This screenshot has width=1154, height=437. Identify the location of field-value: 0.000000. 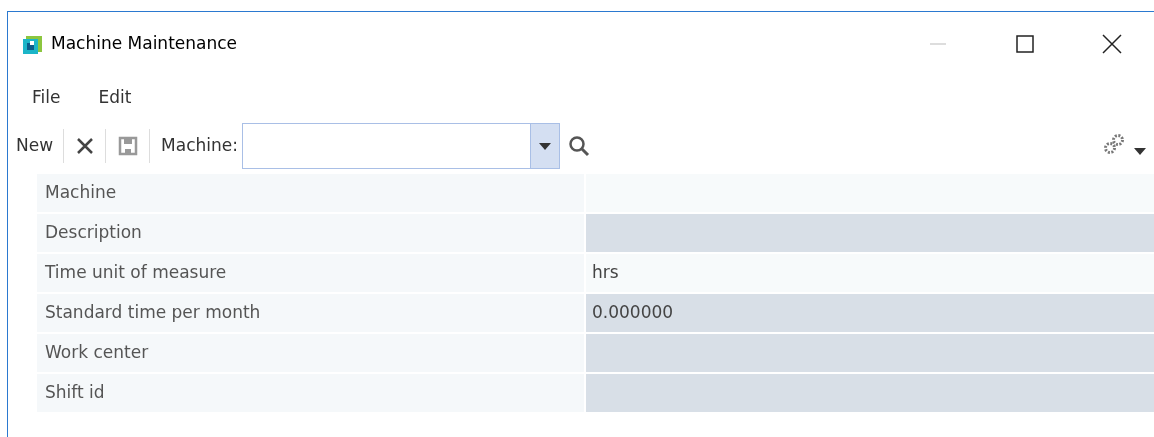
(870, 313).